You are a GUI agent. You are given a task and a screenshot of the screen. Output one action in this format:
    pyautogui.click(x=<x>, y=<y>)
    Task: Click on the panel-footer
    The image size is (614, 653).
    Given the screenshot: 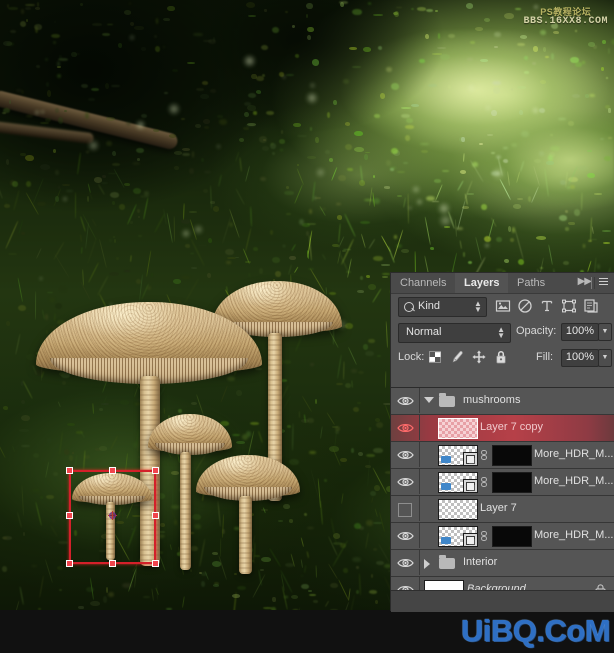 What is the action you would take?
    pyautogui.click(x=502, y=601)
    